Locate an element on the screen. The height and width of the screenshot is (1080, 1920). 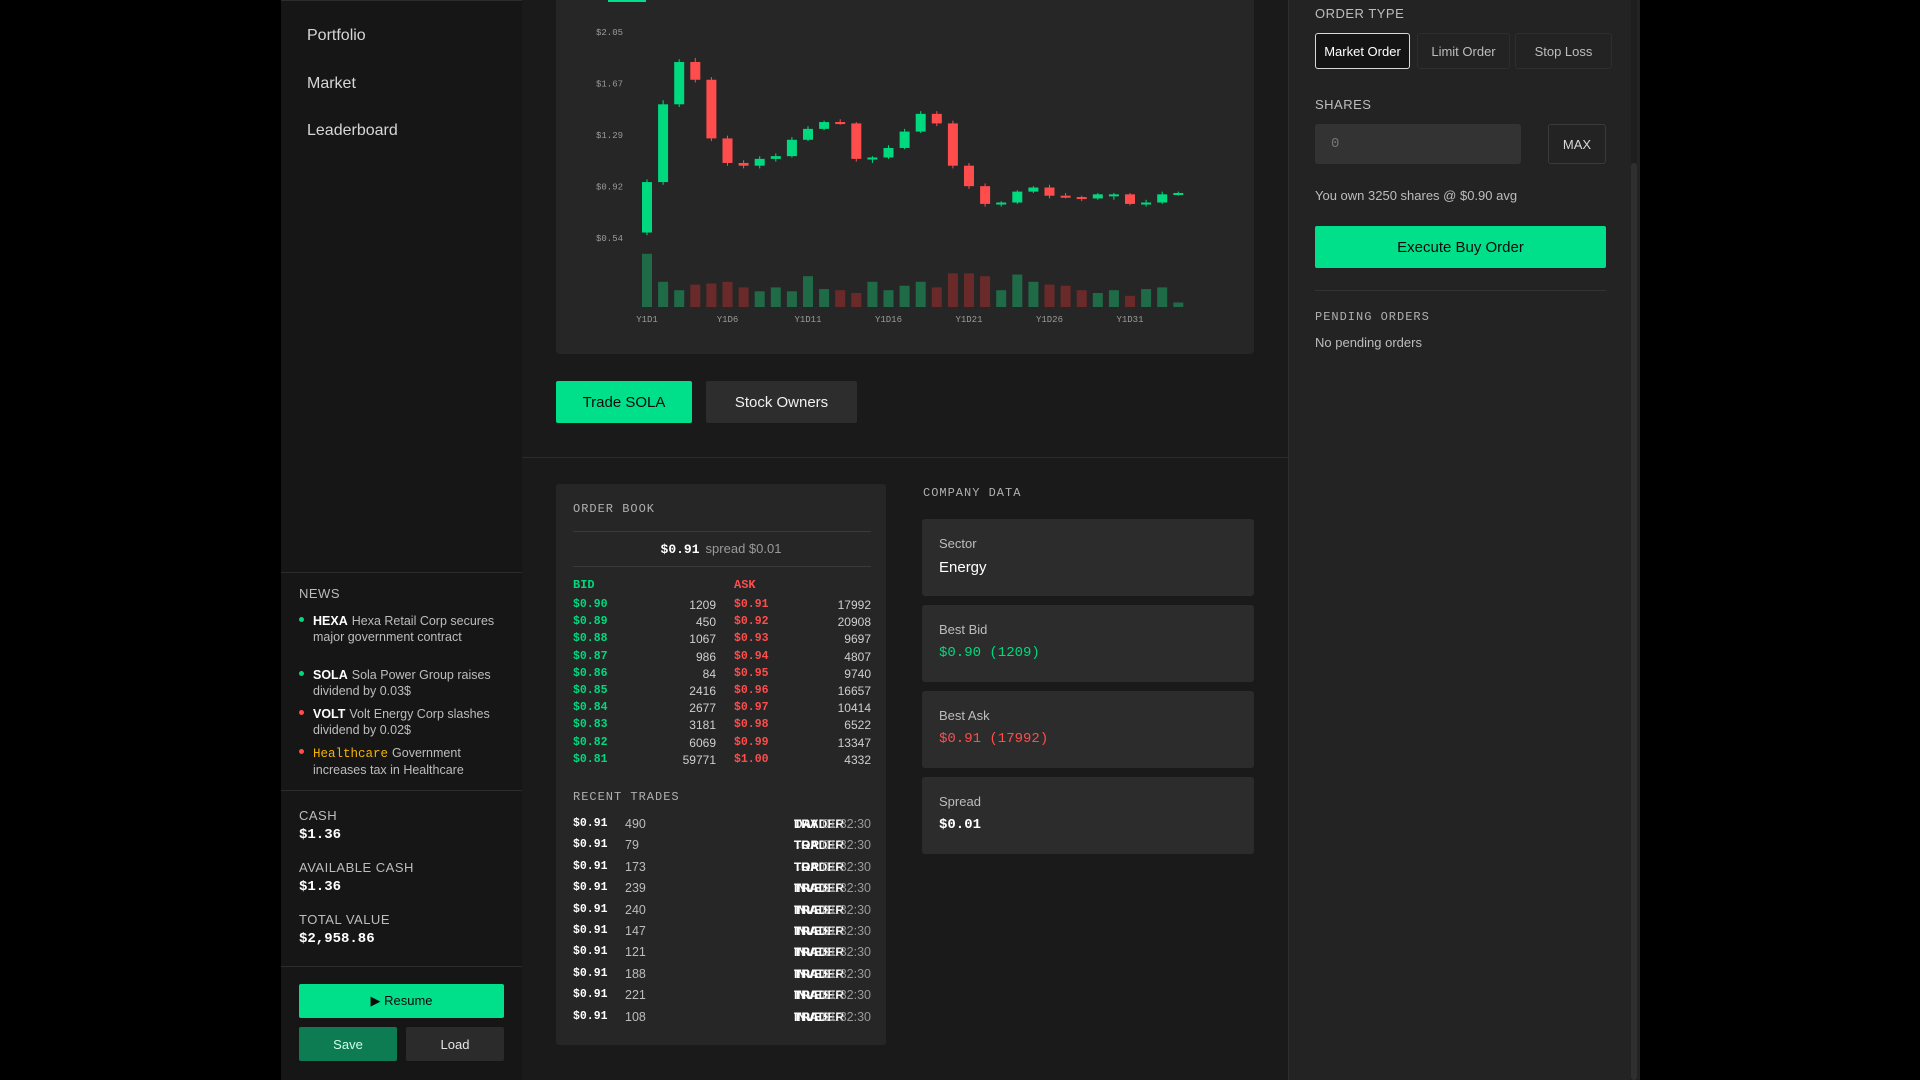
sidebar-item-portfolio: Portfolio is located at coordinates (336, 36).